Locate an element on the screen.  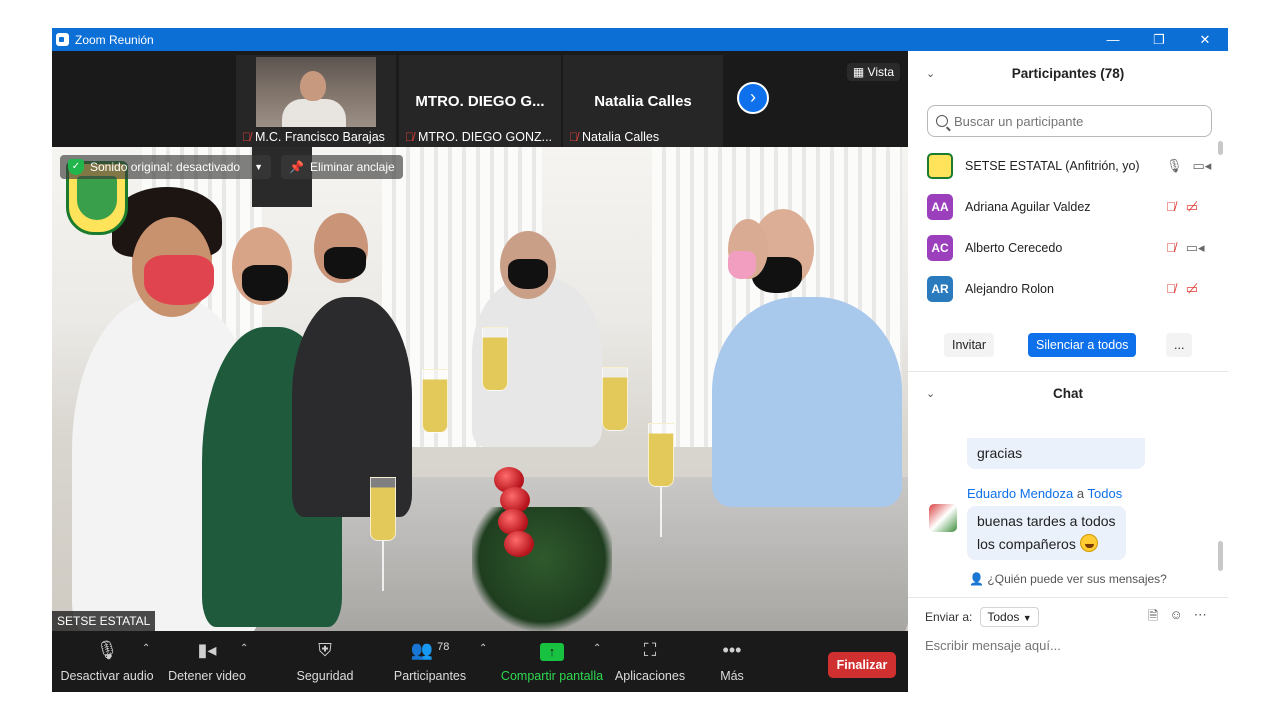
end-meeting-button: Finalizar is located at coordinates (862, 665).